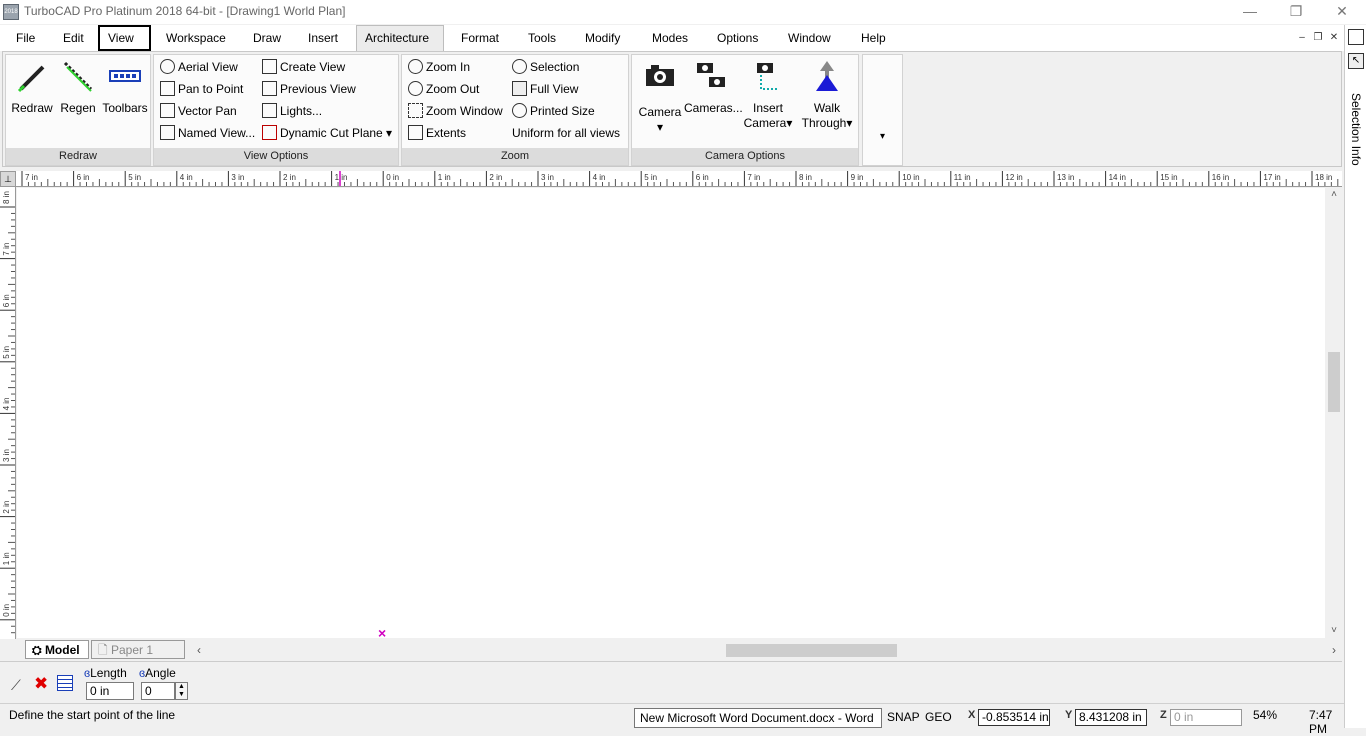 The height and width of the screenshot is (736, 1366). I want to click on turbocad-app-icon: 2018, so click(11, 12).